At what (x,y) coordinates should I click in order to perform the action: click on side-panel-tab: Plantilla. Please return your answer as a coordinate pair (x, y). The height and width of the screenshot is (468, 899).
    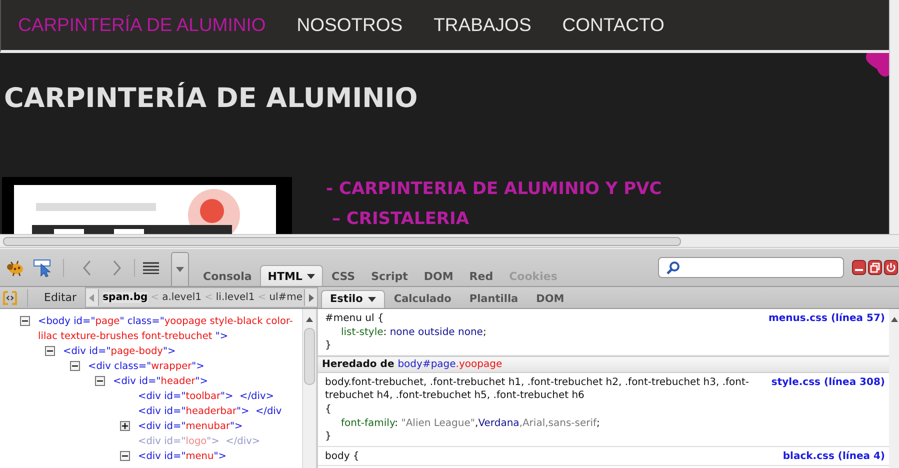
    Looking at the image, I should click on (494, 299).